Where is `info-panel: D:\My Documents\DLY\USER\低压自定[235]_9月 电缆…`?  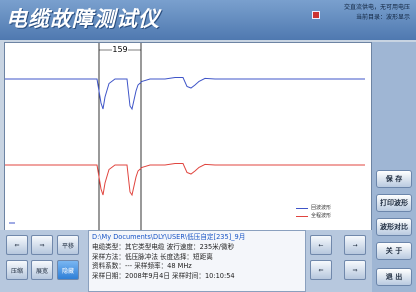
info-panel: D:\My Documents\DLY\USER\低压自定[235]_9月 电缆… is located at coordinates (197, 261).